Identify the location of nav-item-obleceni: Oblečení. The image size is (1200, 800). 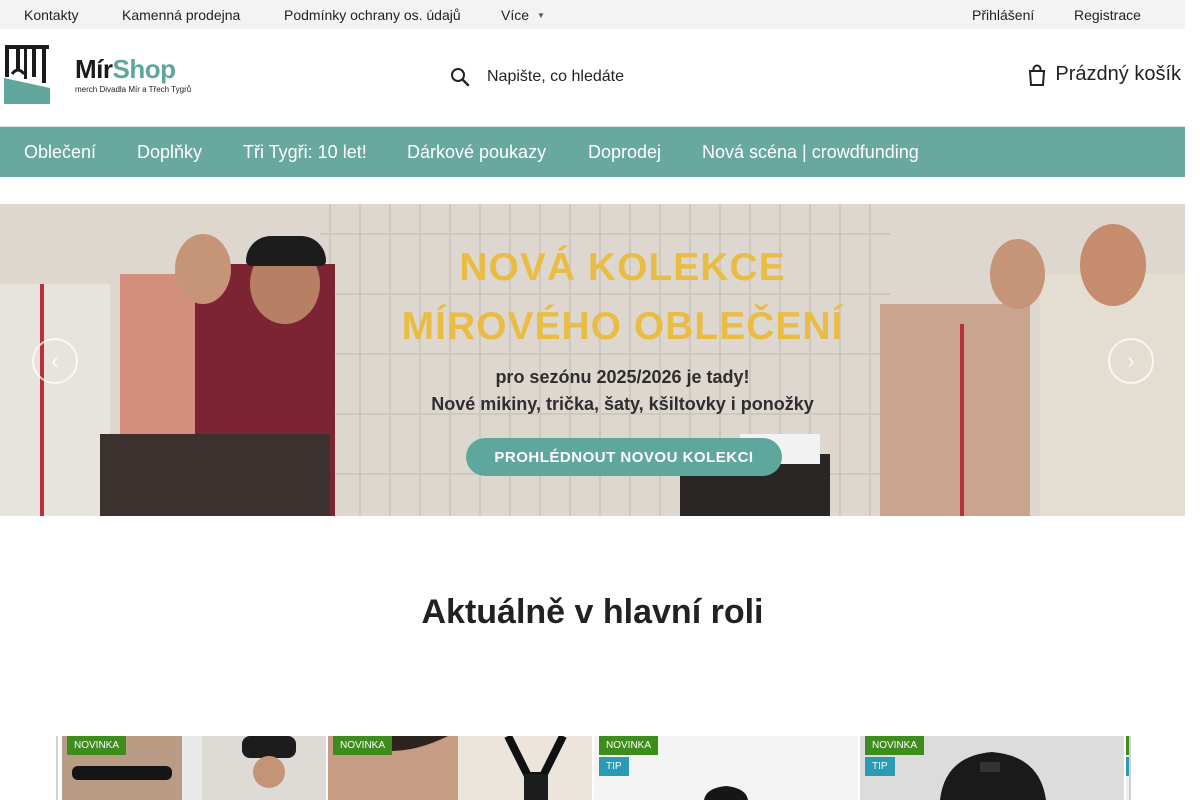
(60, 152).